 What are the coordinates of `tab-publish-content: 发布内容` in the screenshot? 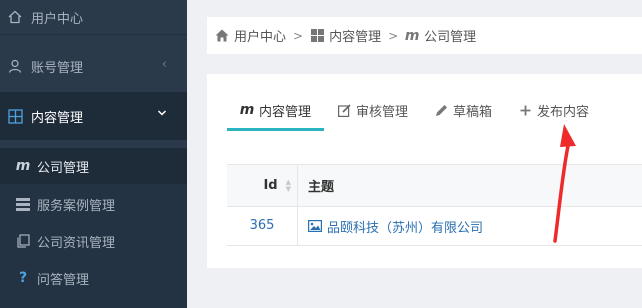 It's located at (553, 110).